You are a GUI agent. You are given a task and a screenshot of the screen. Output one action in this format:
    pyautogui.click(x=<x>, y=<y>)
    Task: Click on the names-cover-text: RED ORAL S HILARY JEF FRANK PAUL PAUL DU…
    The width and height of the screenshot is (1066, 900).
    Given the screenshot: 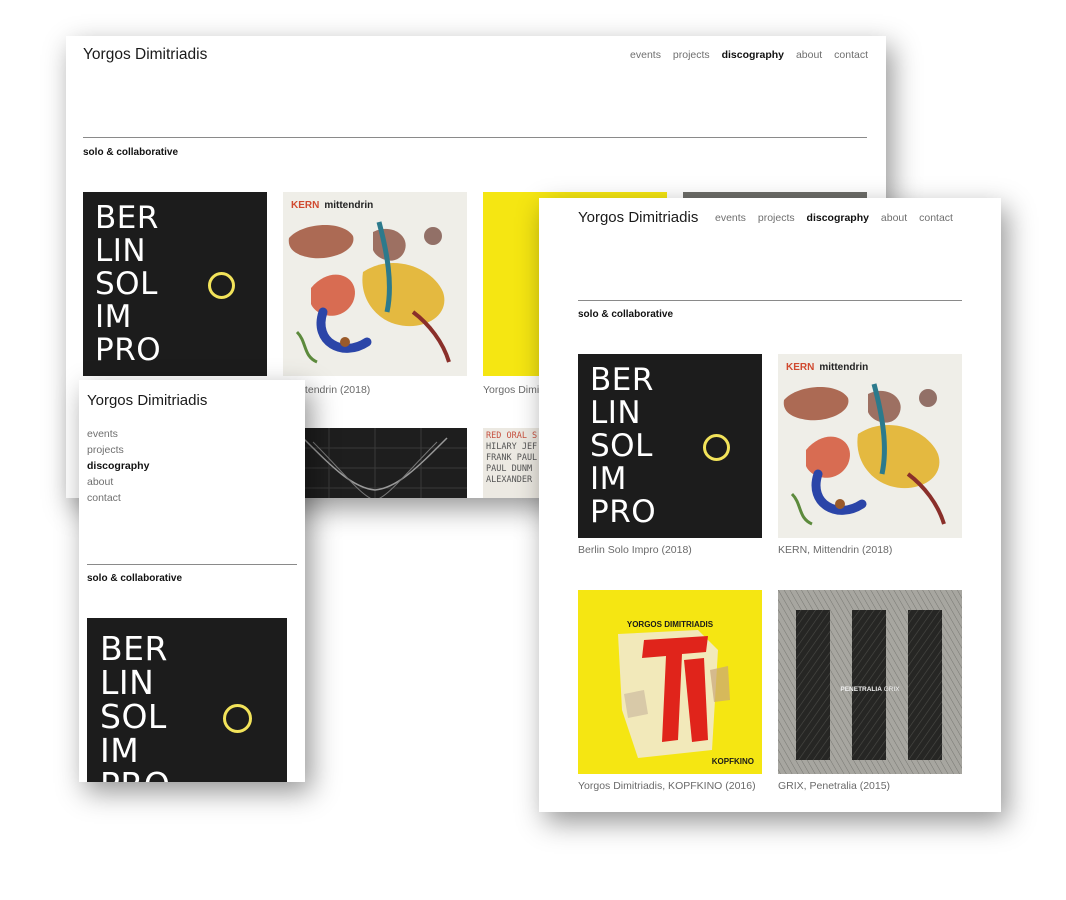 What is the action you would take?
    pyautogui.click(x=511, y=458)
    